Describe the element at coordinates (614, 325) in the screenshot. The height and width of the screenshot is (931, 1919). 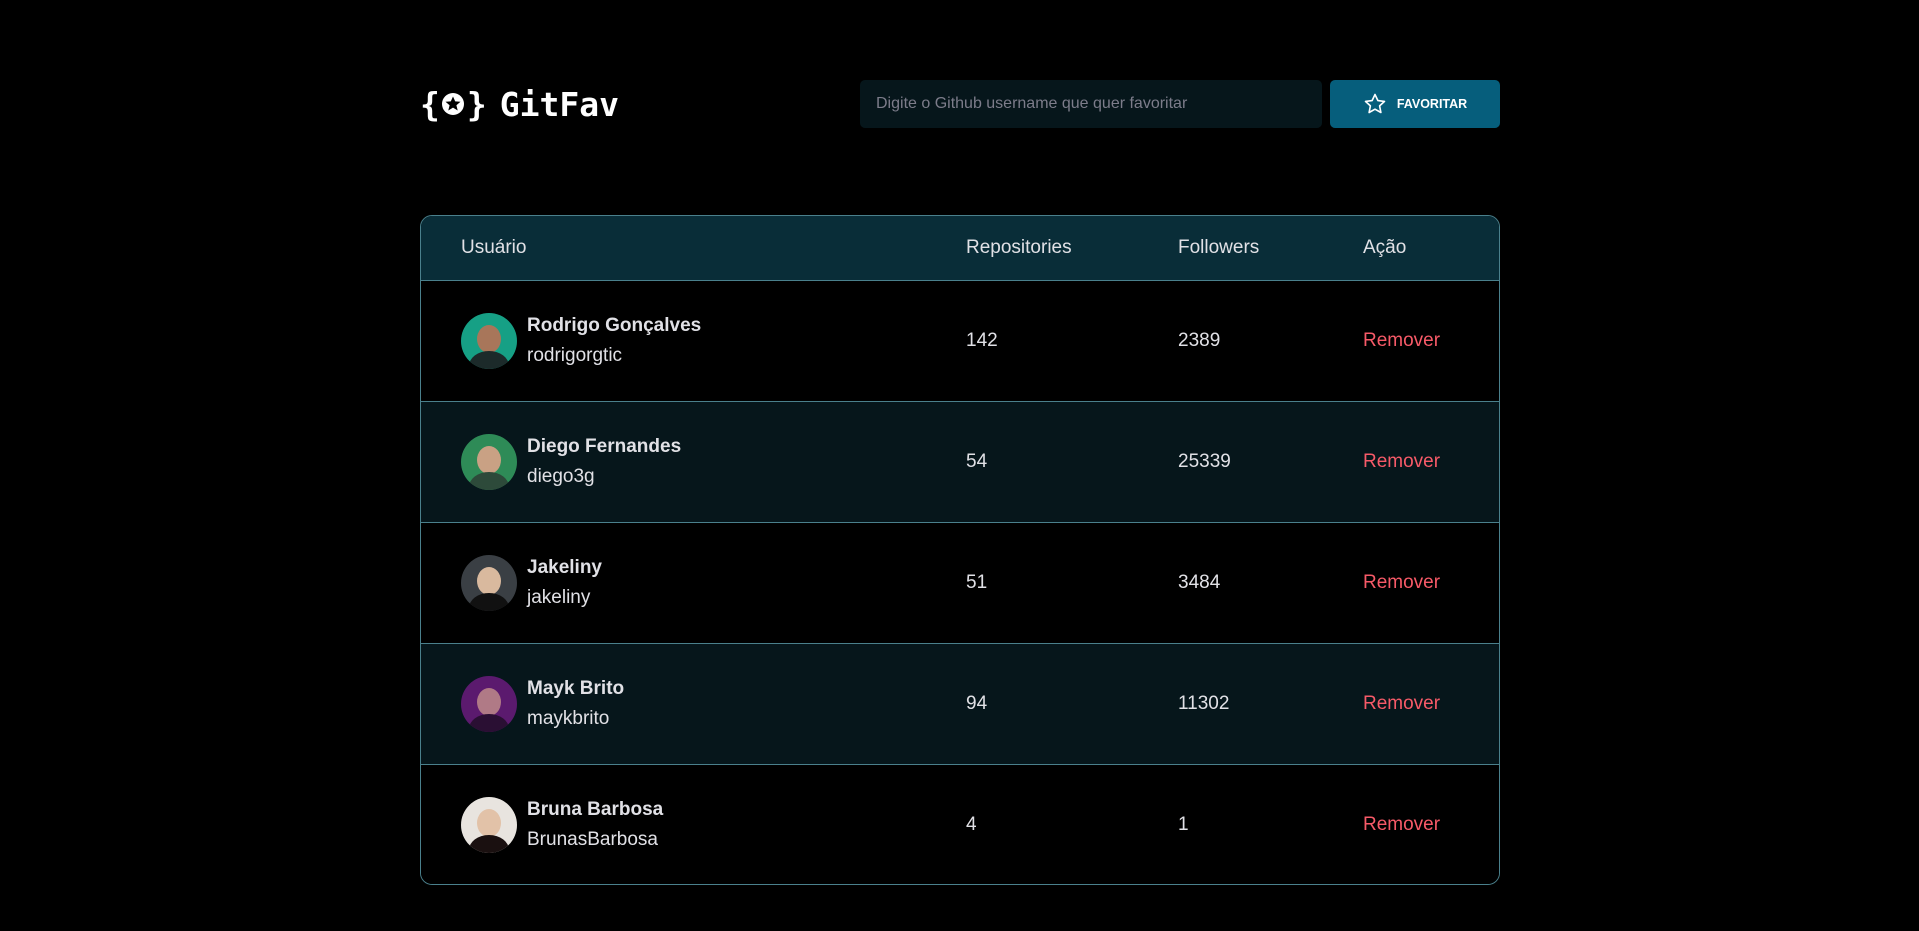
I see `user-name: Rodrigo Gonçalves` at that location.